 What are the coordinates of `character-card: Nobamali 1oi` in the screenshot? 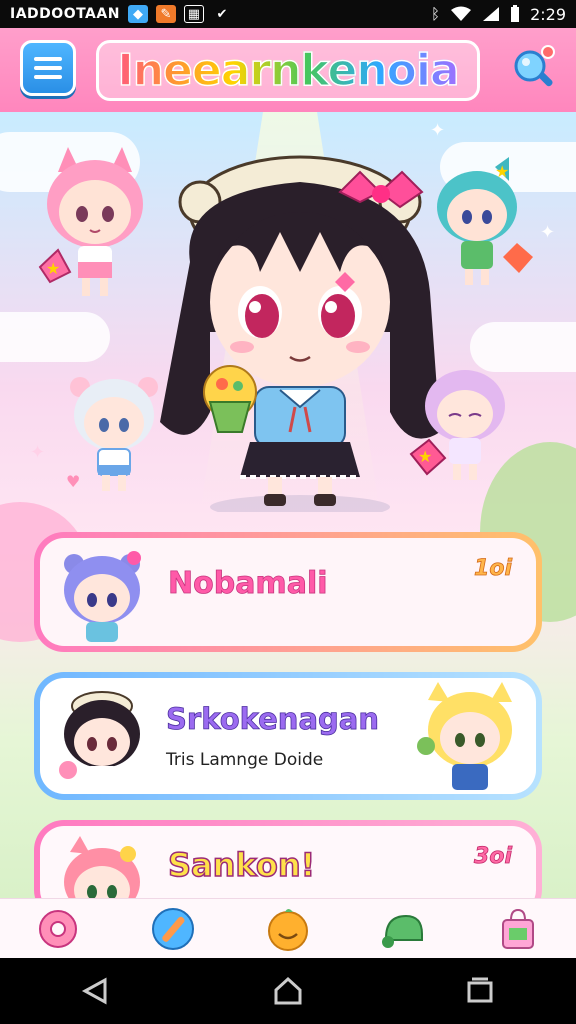 It's located at (288, 592).